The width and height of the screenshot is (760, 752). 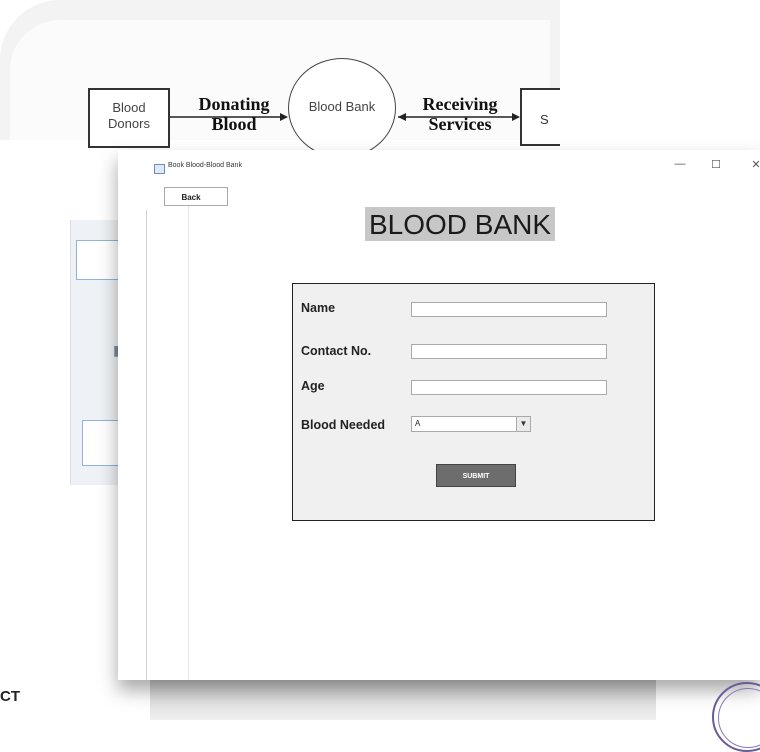 What do you see at coordinates (146, 445) in the screenshot?
I see `left-divider` at bounding box center [146, 445].